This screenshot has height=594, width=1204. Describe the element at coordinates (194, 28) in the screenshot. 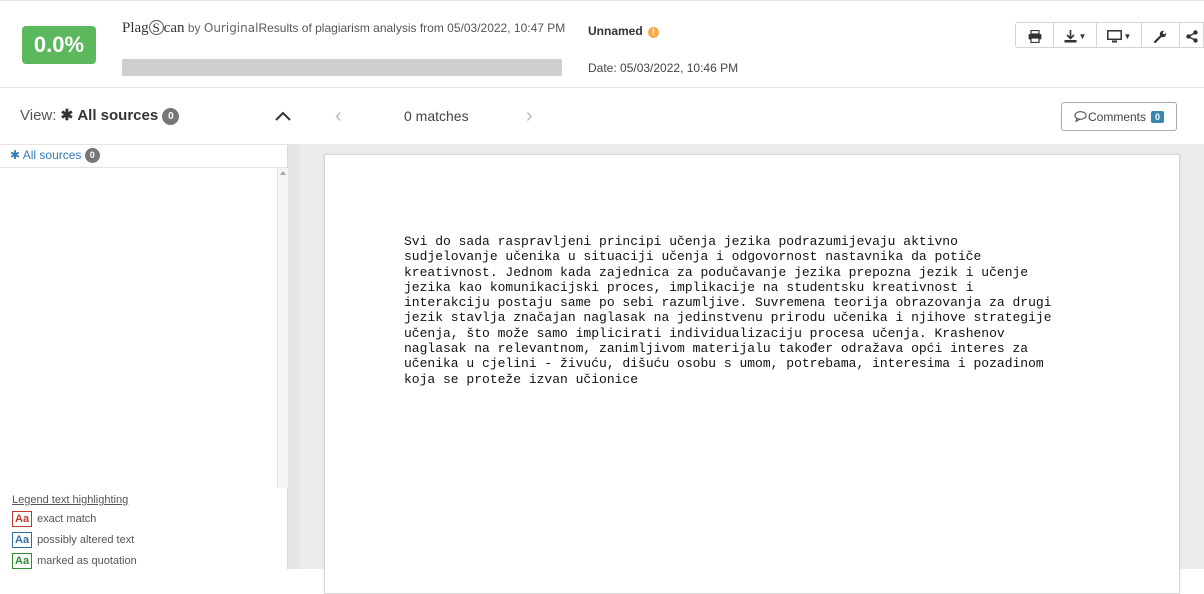

I see `brand-by-text: by` at that location.